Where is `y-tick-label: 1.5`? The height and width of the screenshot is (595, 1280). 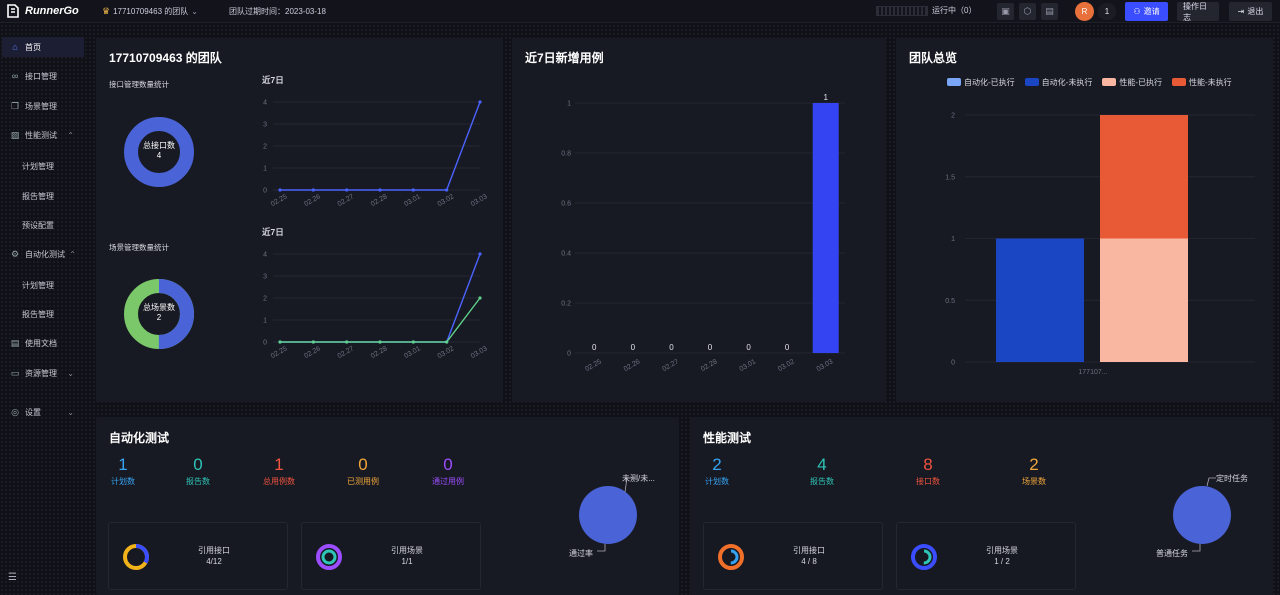
y-tick-label: 1.5 is located at coordinates (950, 177).